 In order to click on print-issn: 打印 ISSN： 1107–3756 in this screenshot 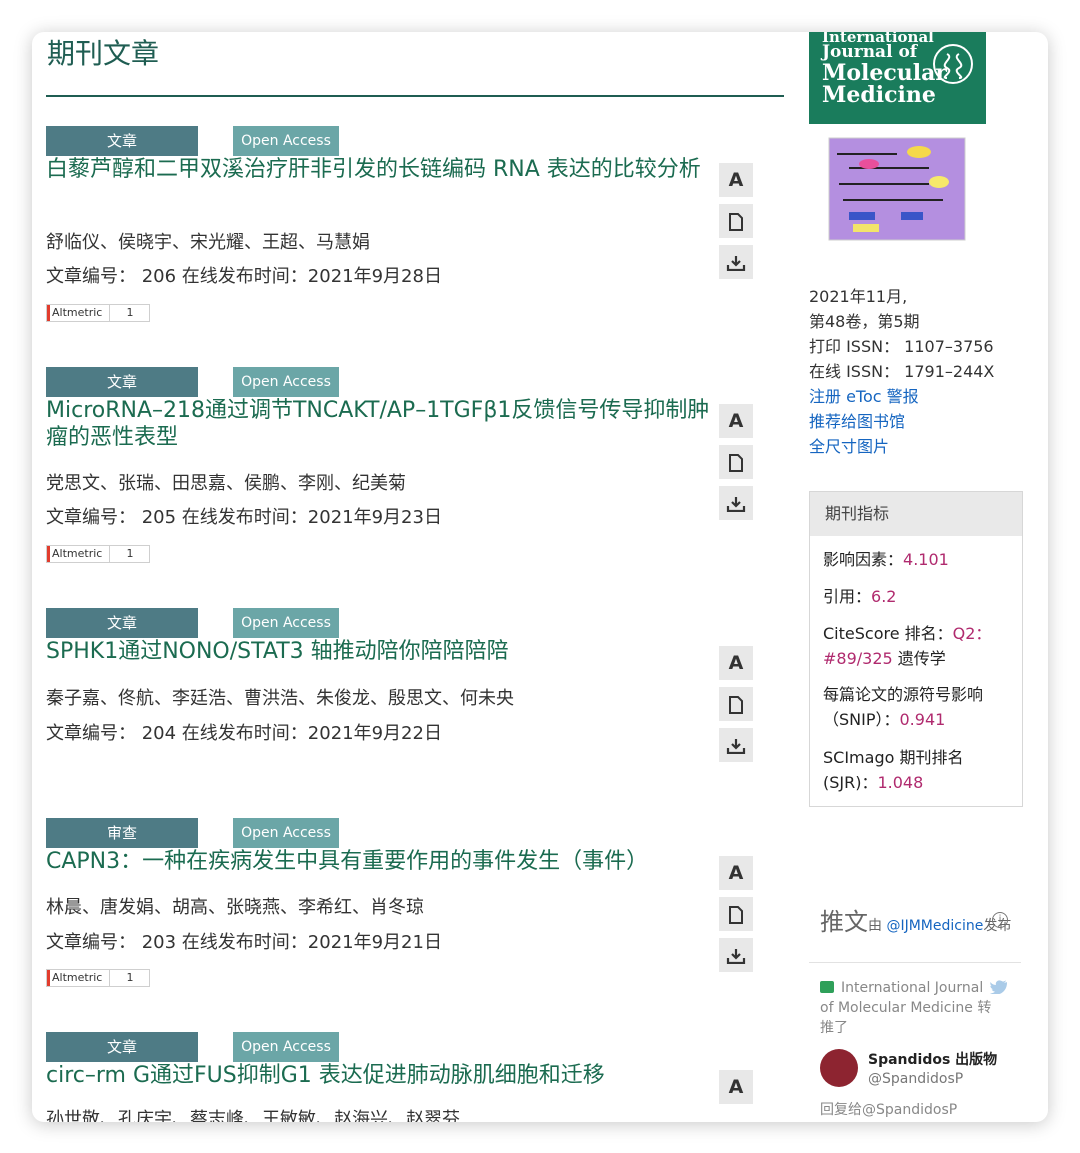, I will do `click(901, 346)`.